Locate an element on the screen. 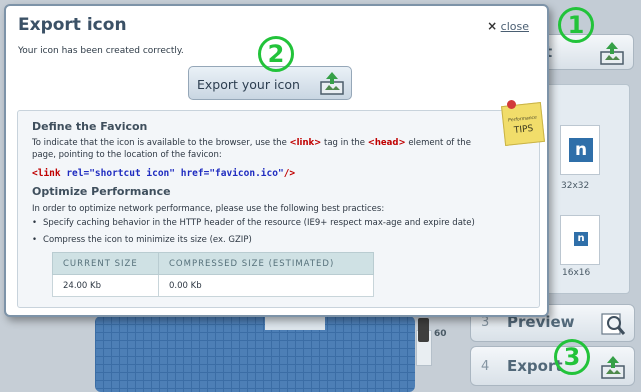  table-header-row: CURRENT SIZE COMPRESSED SIZE (ESTIMATED) is located at coordinates (213, 263).